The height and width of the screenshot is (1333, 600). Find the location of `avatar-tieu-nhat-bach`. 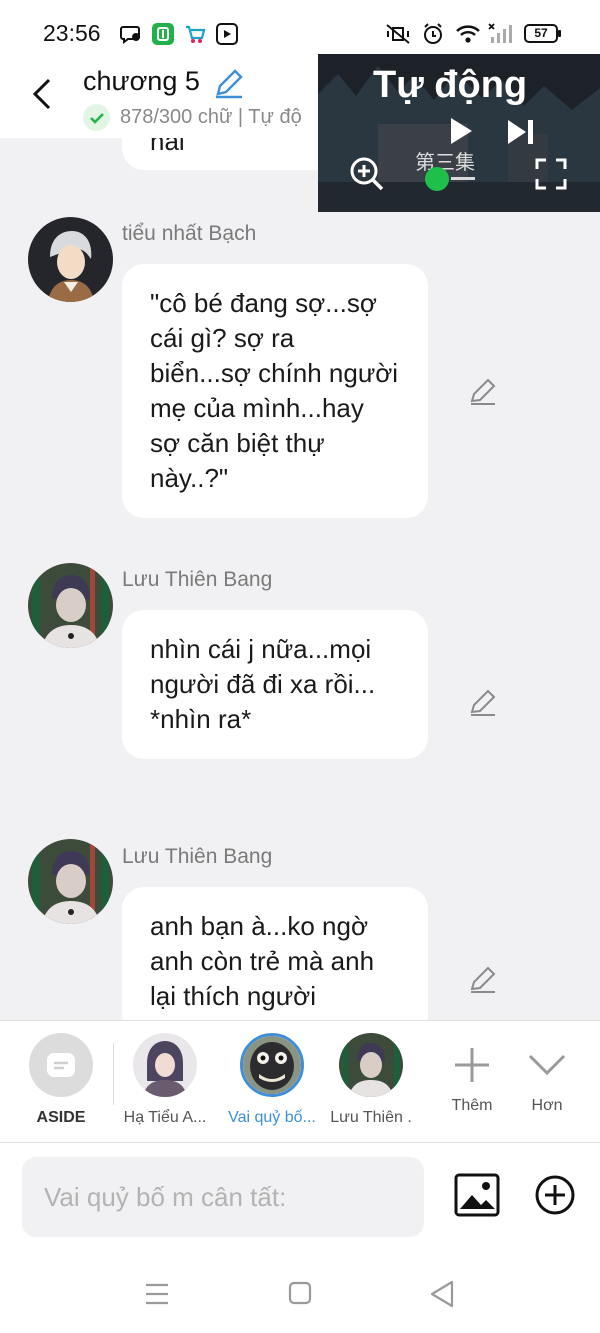

avatar-tieu-nhat-bach is located at coordinates (70, 259).